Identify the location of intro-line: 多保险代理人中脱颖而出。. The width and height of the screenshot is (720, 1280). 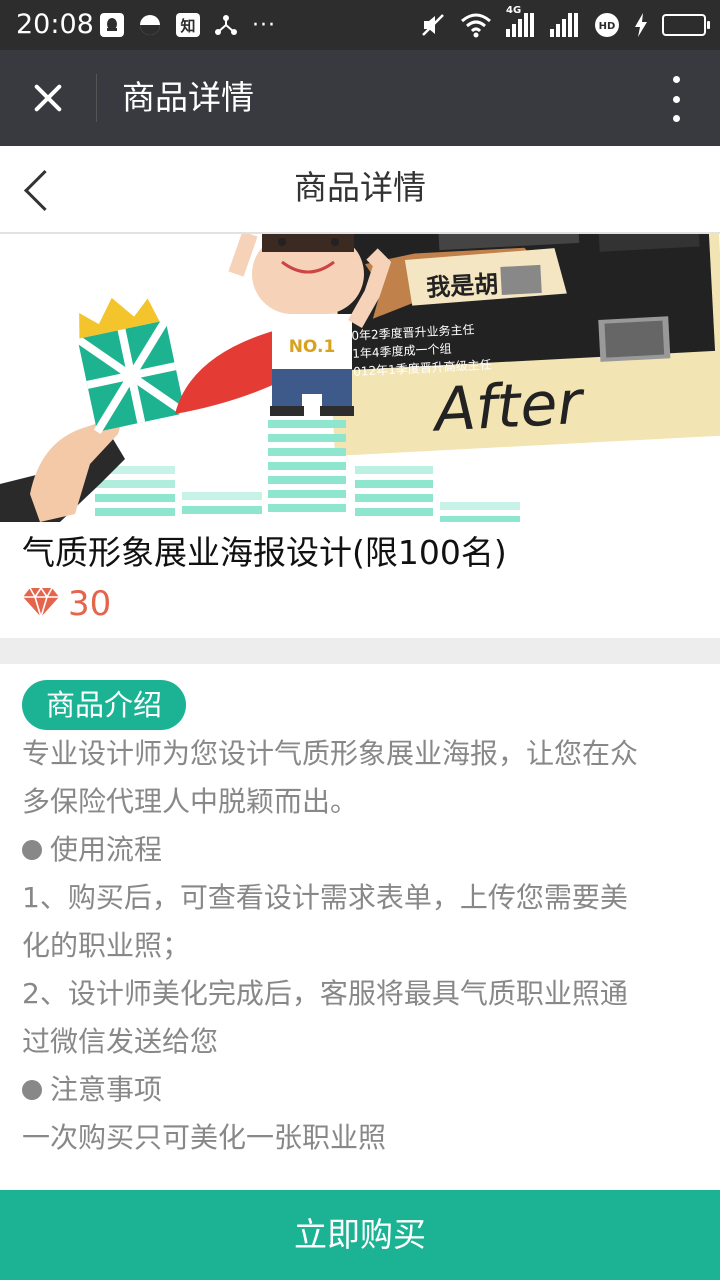
(190, 801).